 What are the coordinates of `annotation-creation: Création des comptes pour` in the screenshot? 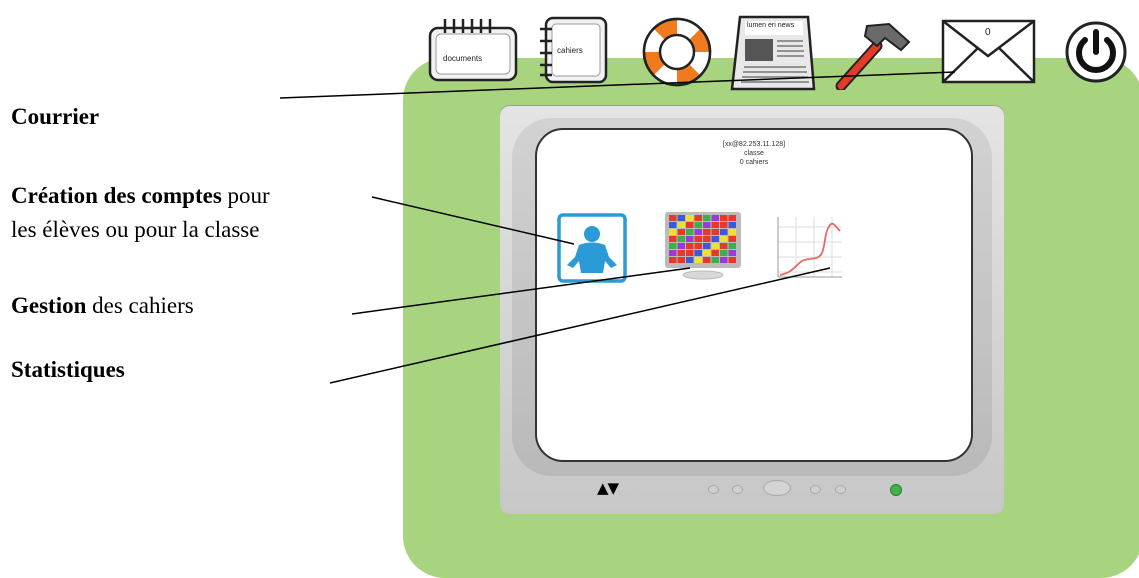 It's located at (140, 196).